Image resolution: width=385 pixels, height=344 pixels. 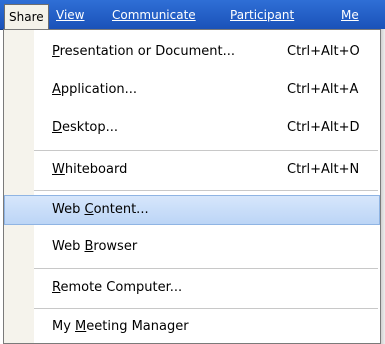 What do you see at coordinates (70, 15) in the screenshot?
I see `menu-view: View` at bounding box center [70, 15].